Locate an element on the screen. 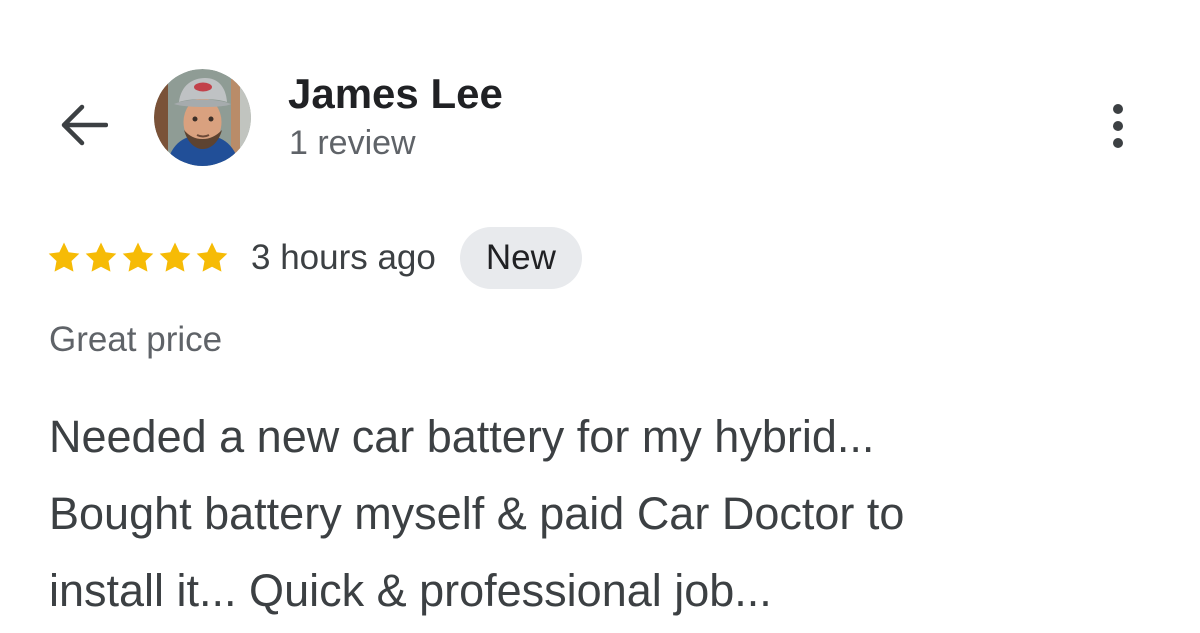 This screenshot has width=1200, height=633. new-badge: New is located at coordinates (520, 258).